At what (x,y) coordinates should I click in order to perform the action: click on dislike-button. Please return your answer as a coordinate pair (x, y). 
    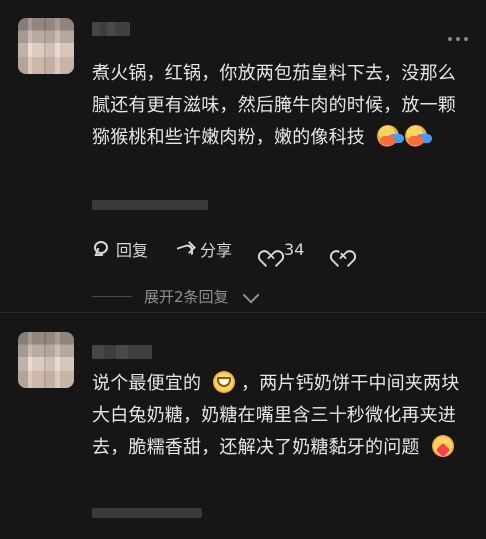
    Looking at the image, I should click on (341, 249).